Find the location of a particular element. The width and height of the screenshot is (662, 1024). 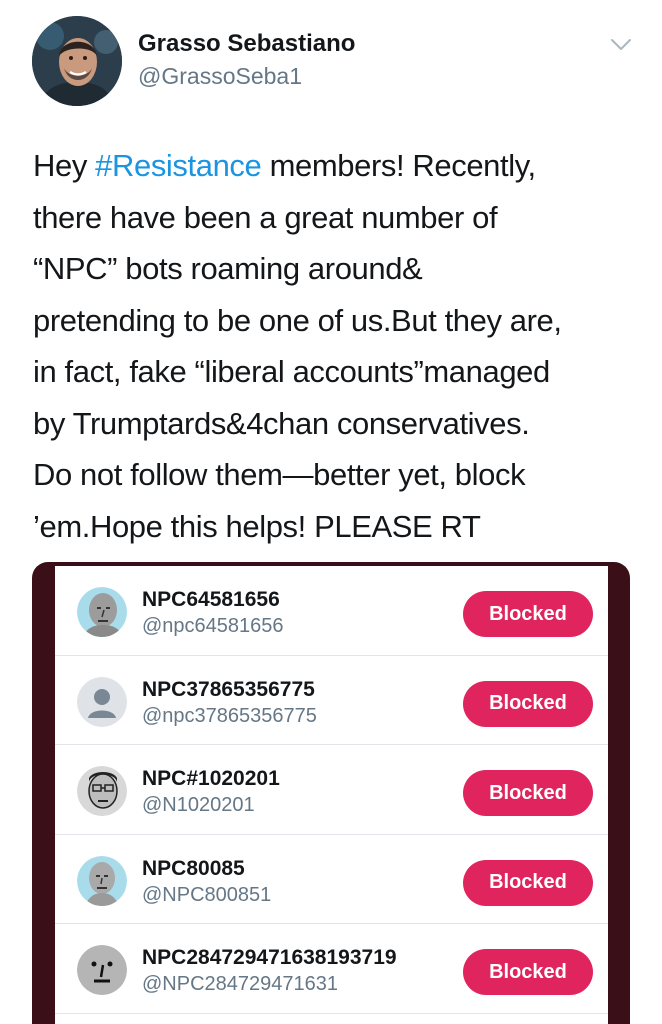

npc-glasses-face-icon is located at coordinates (102, 791).